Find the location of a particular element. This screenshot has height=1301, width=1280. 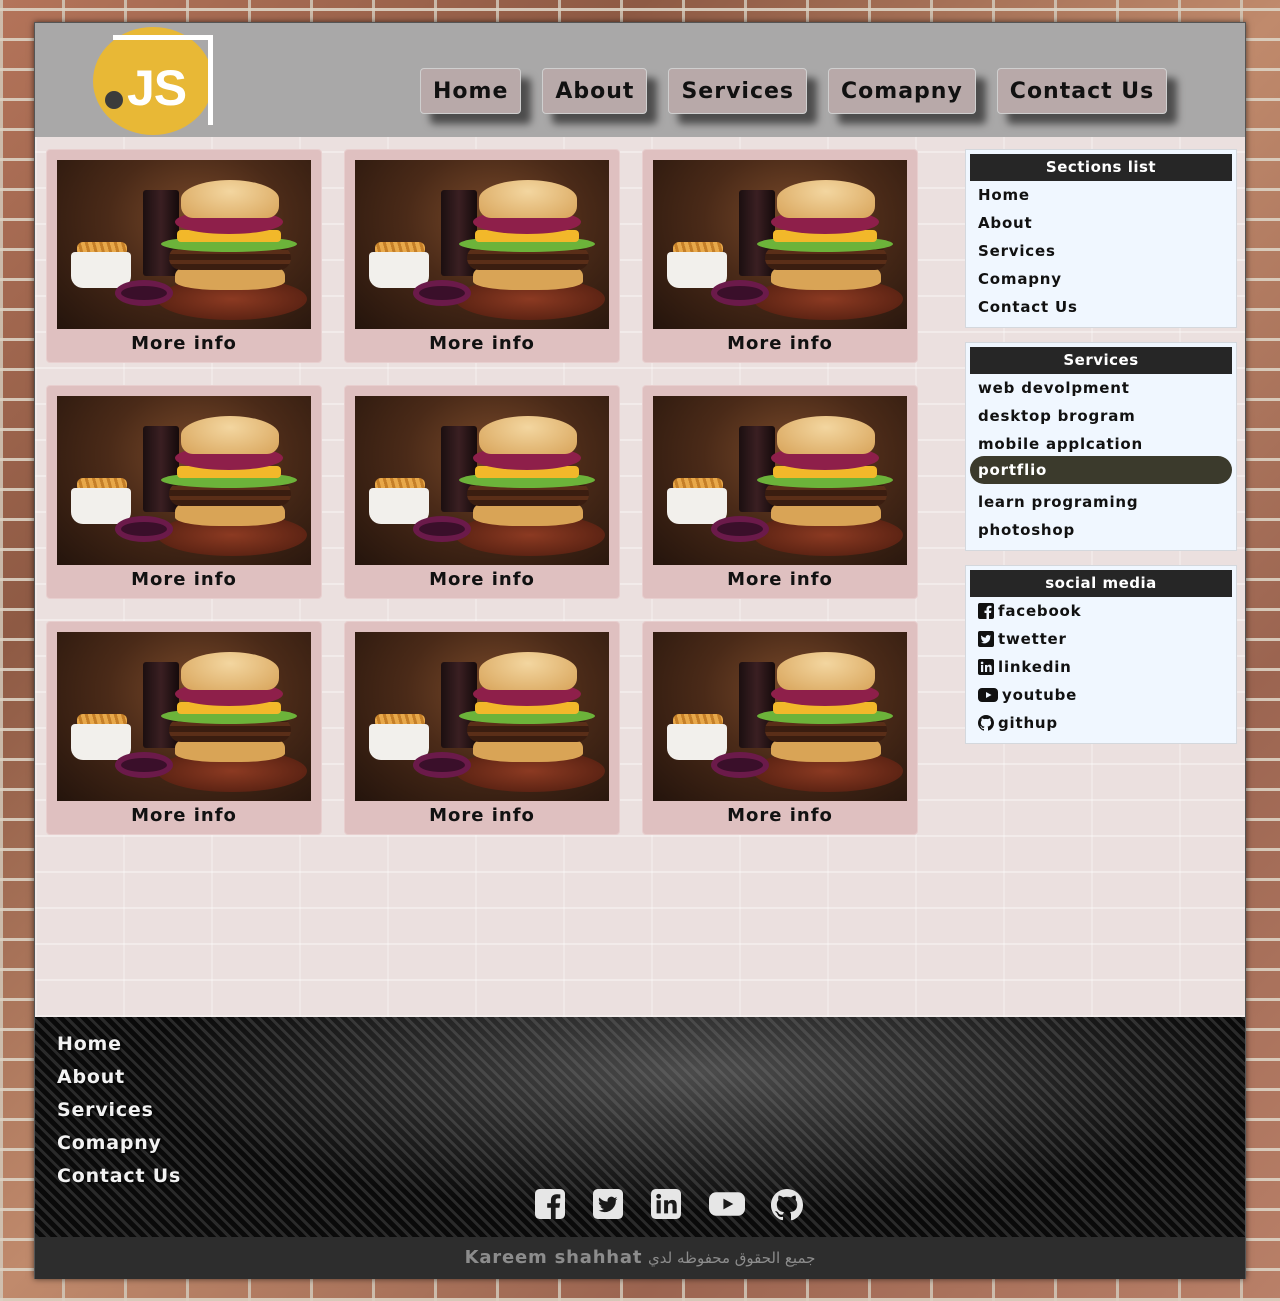

social-item-github: githup is located at coordinates (1101, 723).